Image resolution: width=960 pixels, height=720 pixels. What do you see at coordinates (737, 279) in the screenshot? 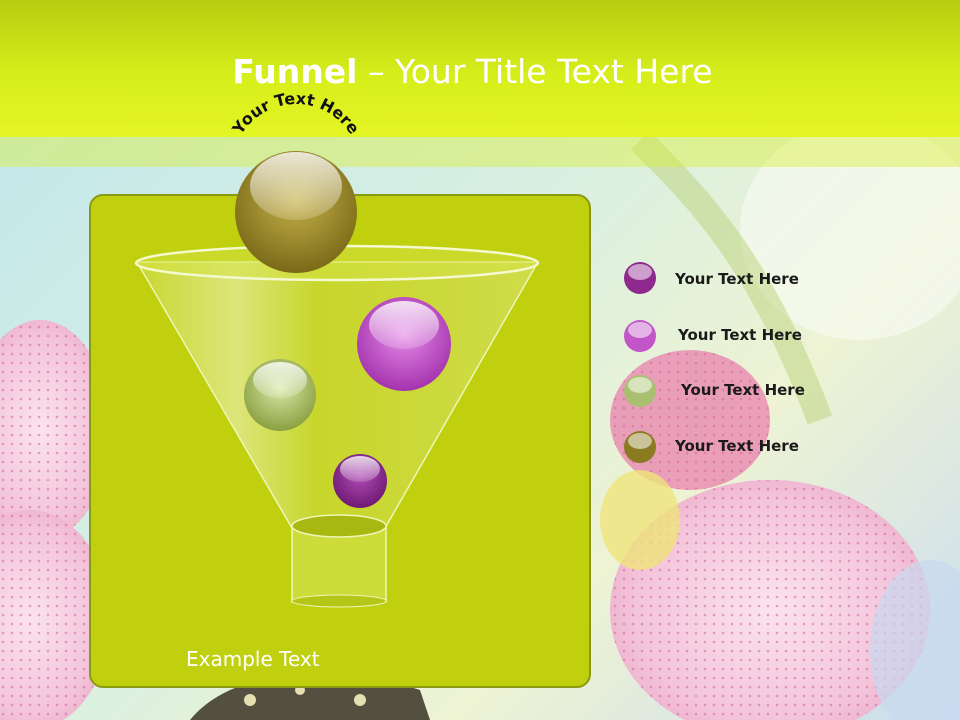
I see `legend-label-1: Your Text Here` at bounding box center [737, 279].